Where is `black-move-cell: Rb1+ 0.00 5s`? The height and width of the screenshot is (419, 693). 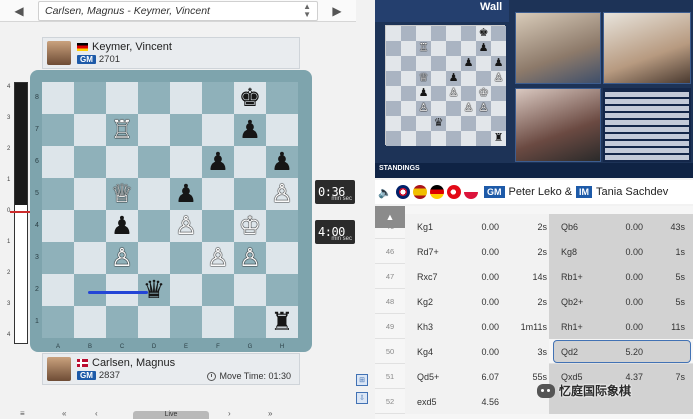
black-move-cell: Rb1+ 0.00 5s is located at coordinates (621, 276).